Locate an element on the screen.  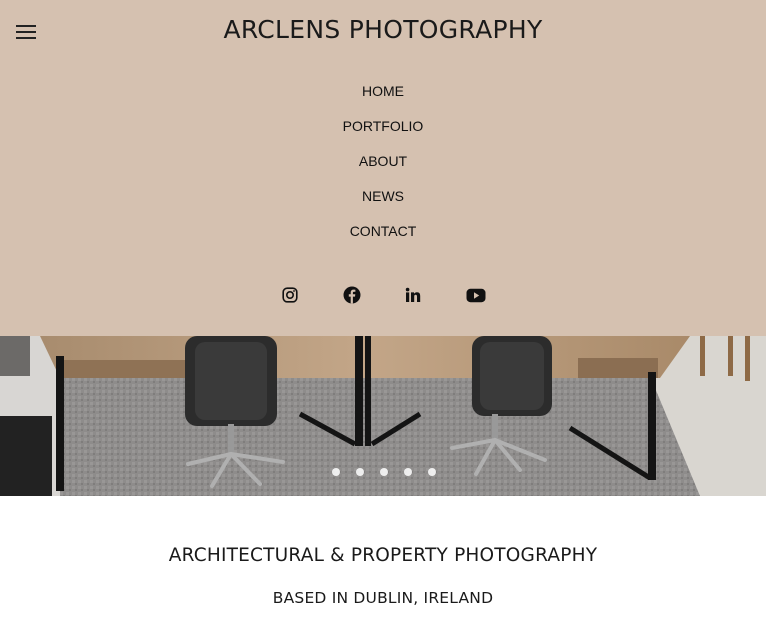
intro-subheading: BASED IN DUBLIN, IRELAND is located at coordinates (383, 598).